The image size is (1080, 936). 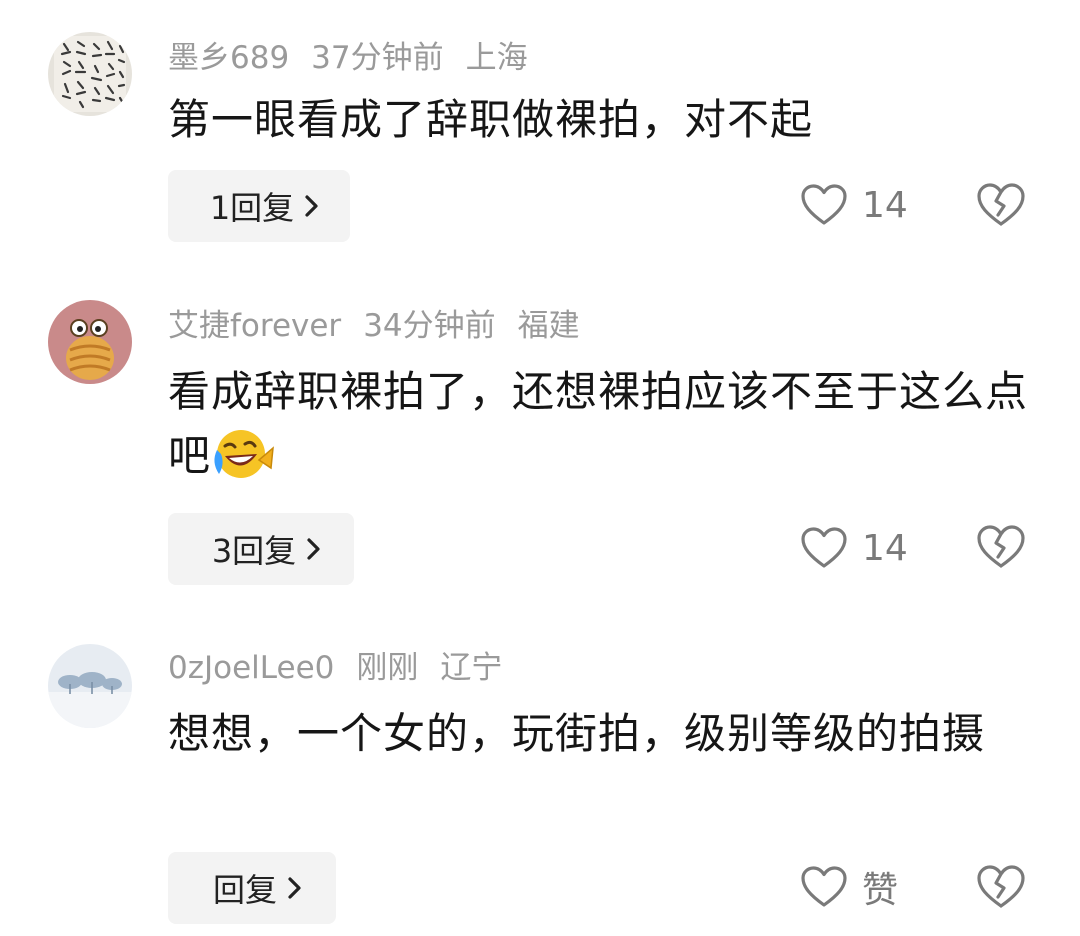 What do you see at coordinates (251, 668) in the screenshot?
I see `username: 0zJoelLee0` at bounding box center [251, 668].